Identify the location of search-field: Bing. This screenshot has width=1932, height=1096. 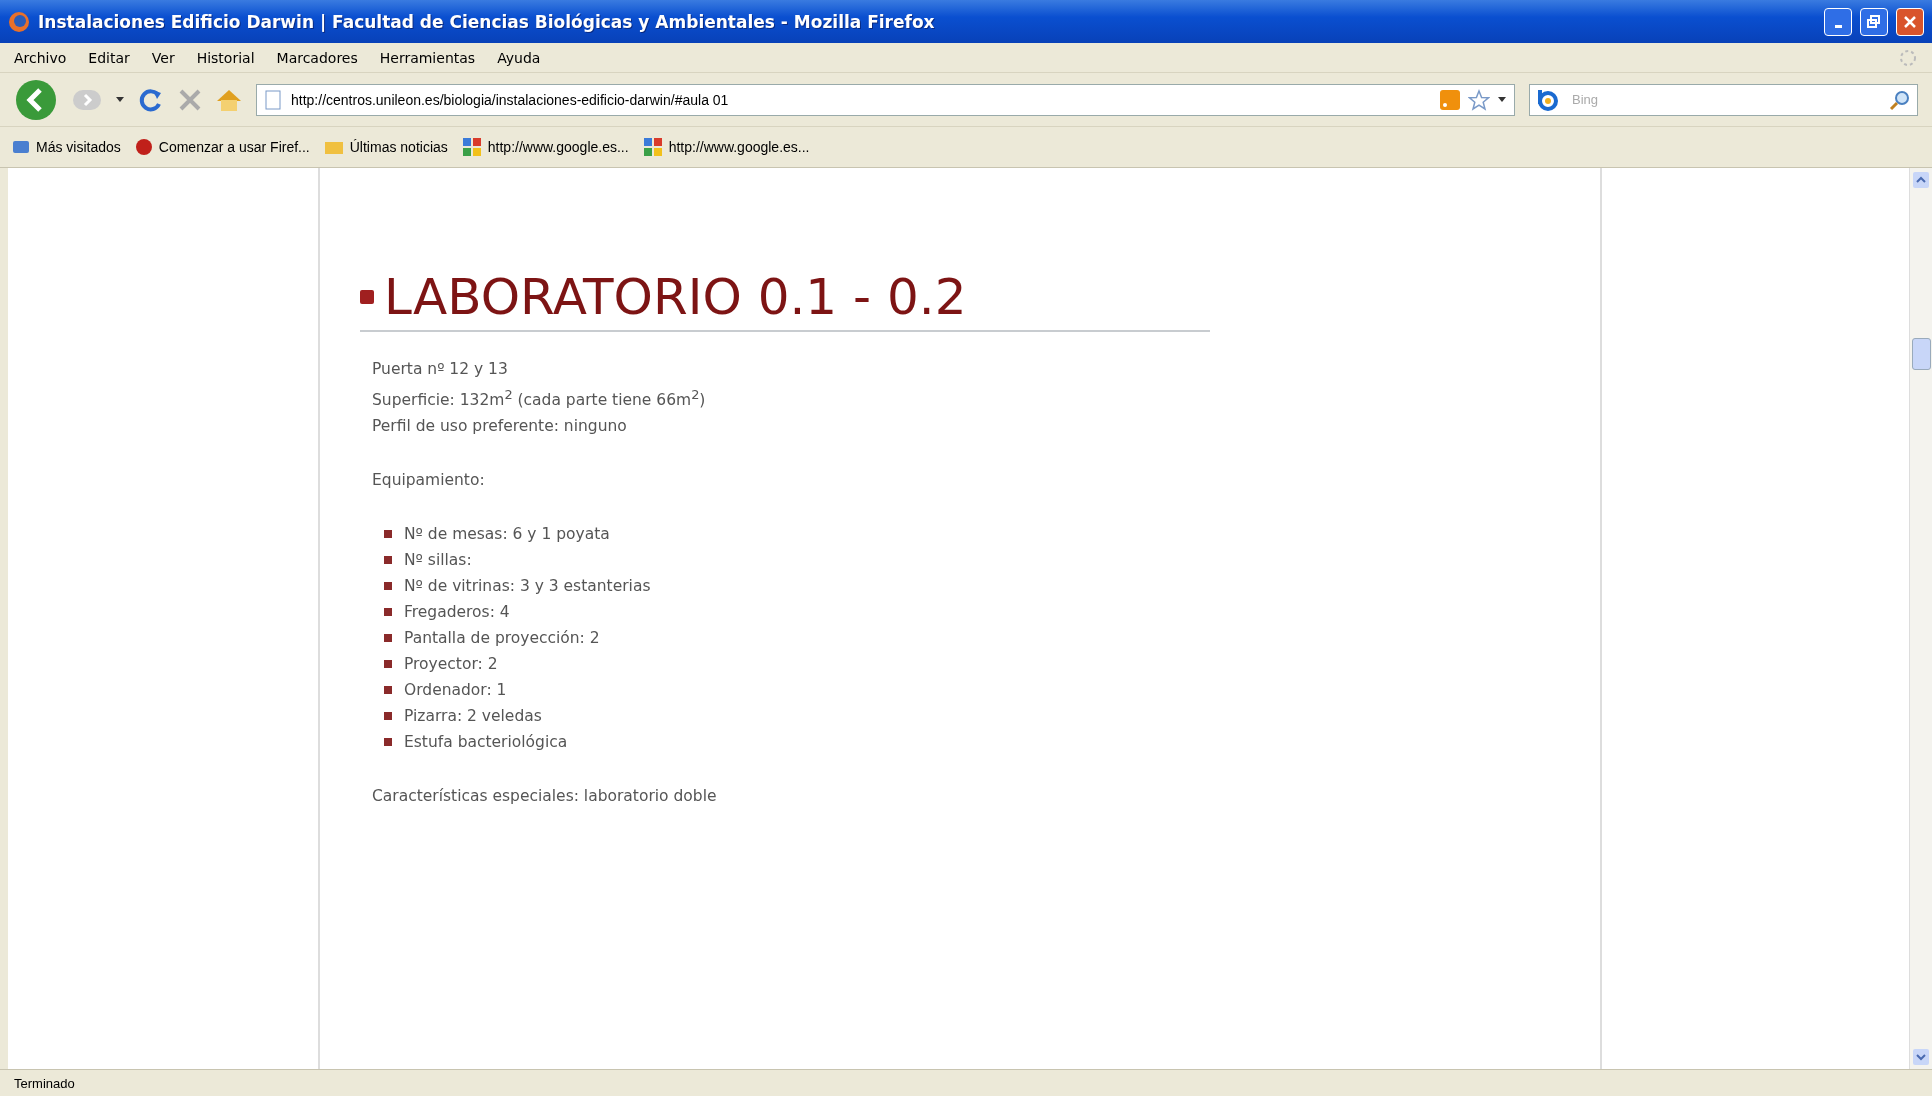
(1726, 99).